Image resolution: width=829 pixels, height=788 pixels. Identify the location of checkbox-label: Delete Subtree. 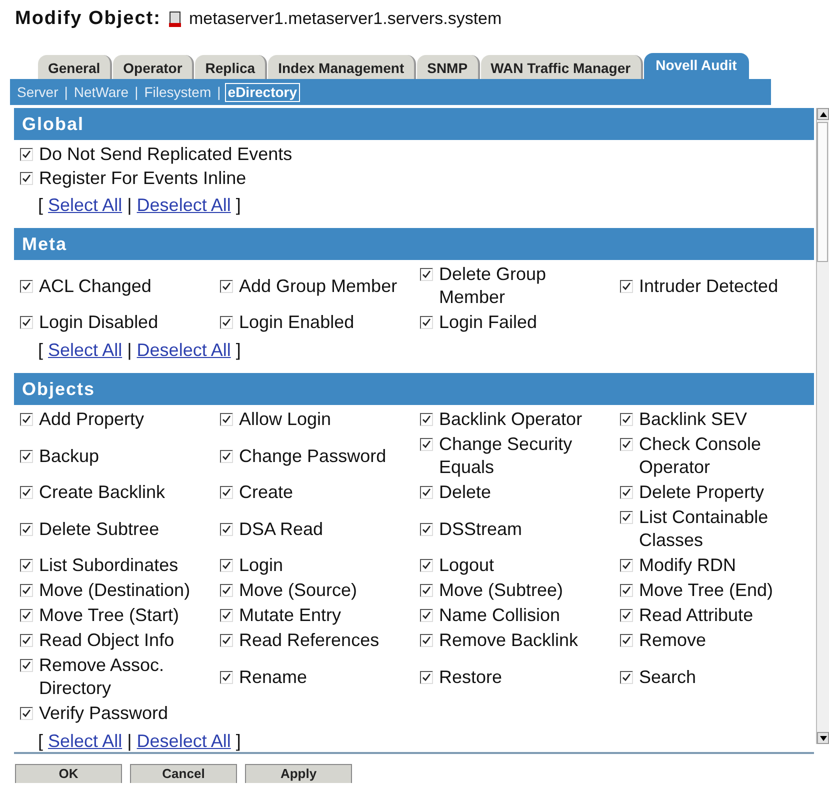
(99, 529).